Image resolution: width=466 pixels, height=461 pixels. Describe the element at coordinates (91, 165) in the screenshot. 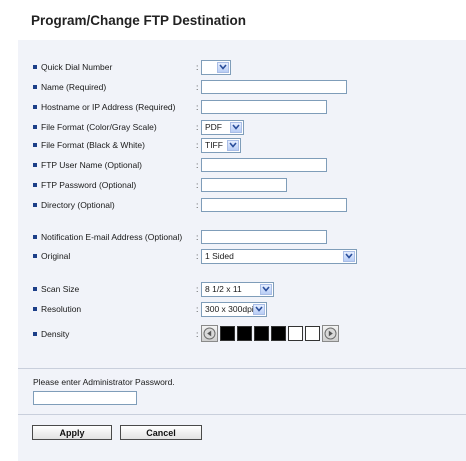

I see `ftp-user-label: FTP User Name (Optional)` at that location.